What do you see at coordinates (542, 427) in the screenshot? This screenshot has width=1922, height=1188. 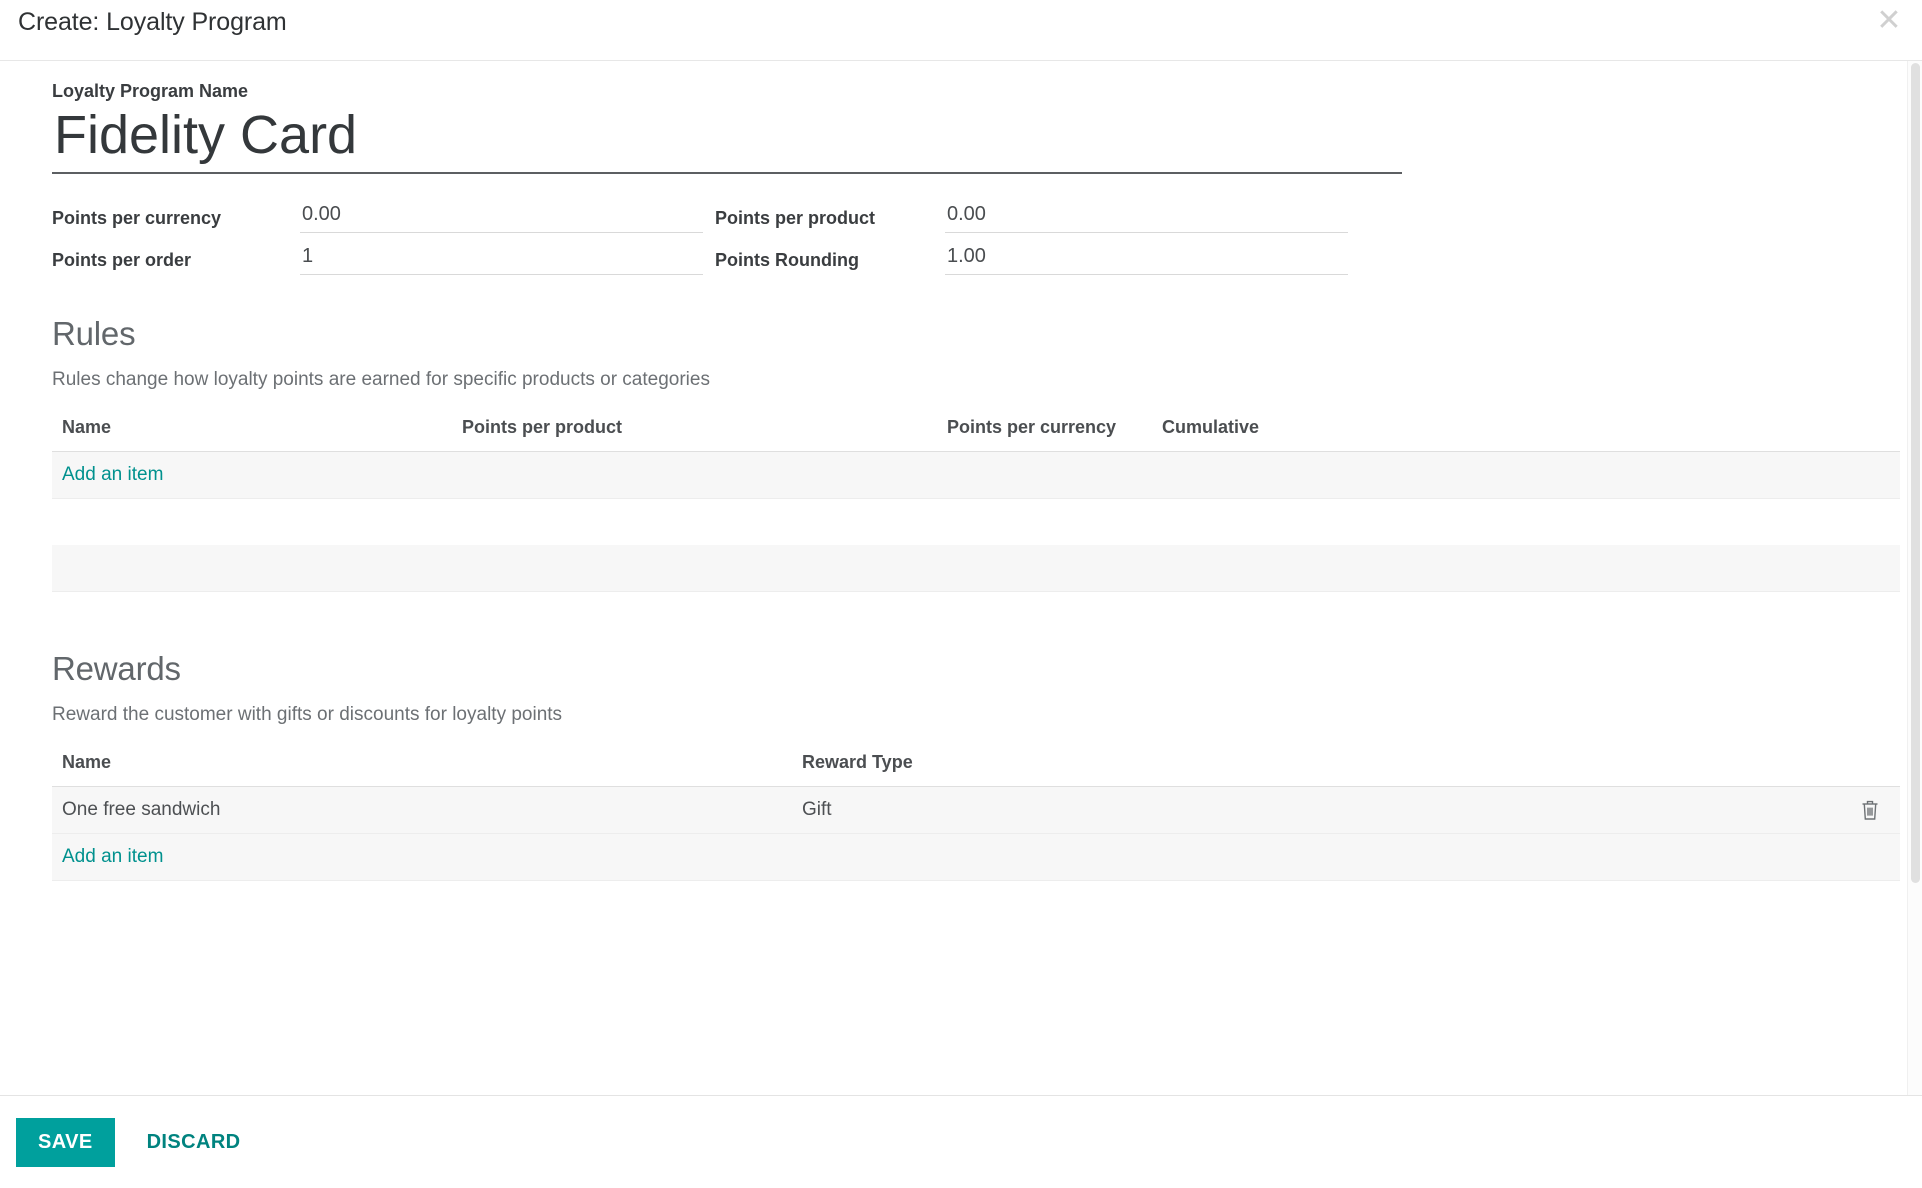 I see `rules-column-points-per-product: Points per product` at bounding box center [542, 427].